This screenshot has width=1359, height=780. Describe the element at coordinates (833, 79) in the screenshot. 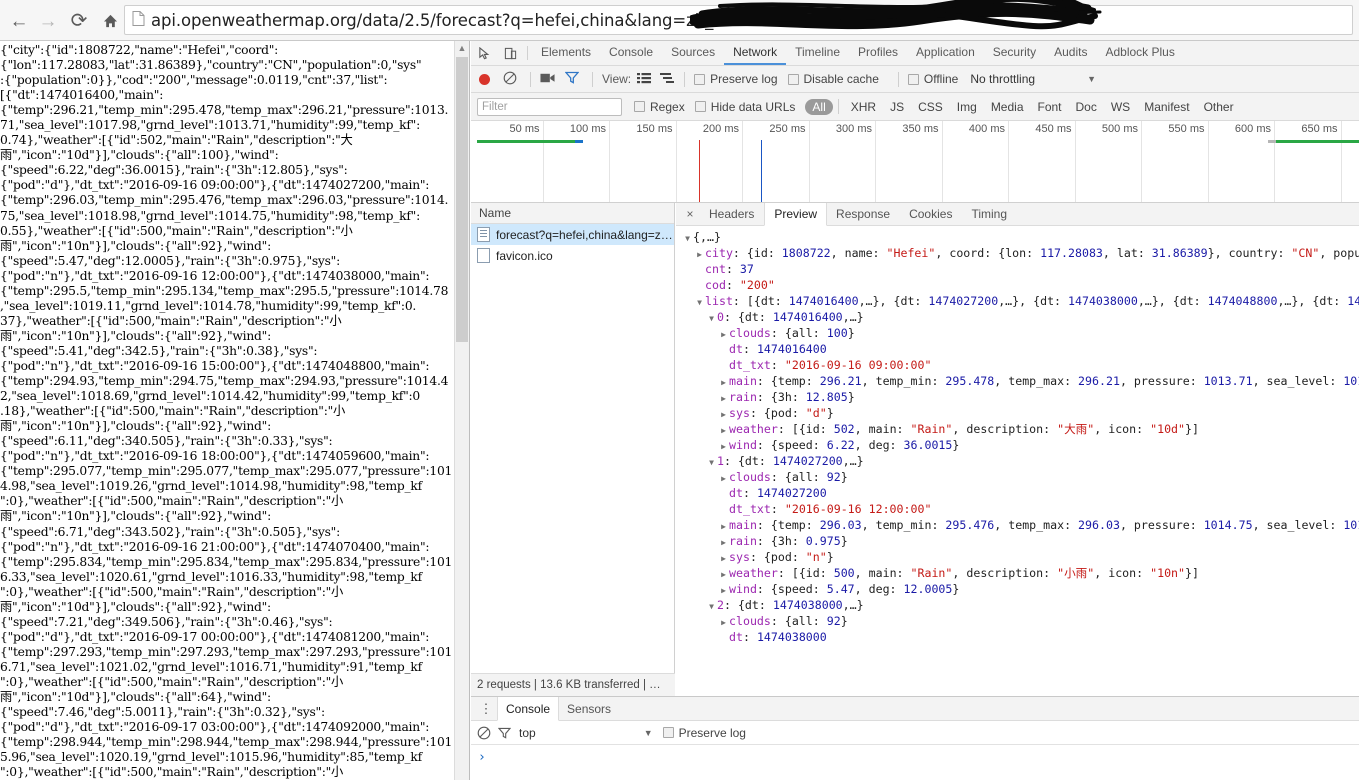

I see `disable-cache-checkbox: Disable cache` at that location.